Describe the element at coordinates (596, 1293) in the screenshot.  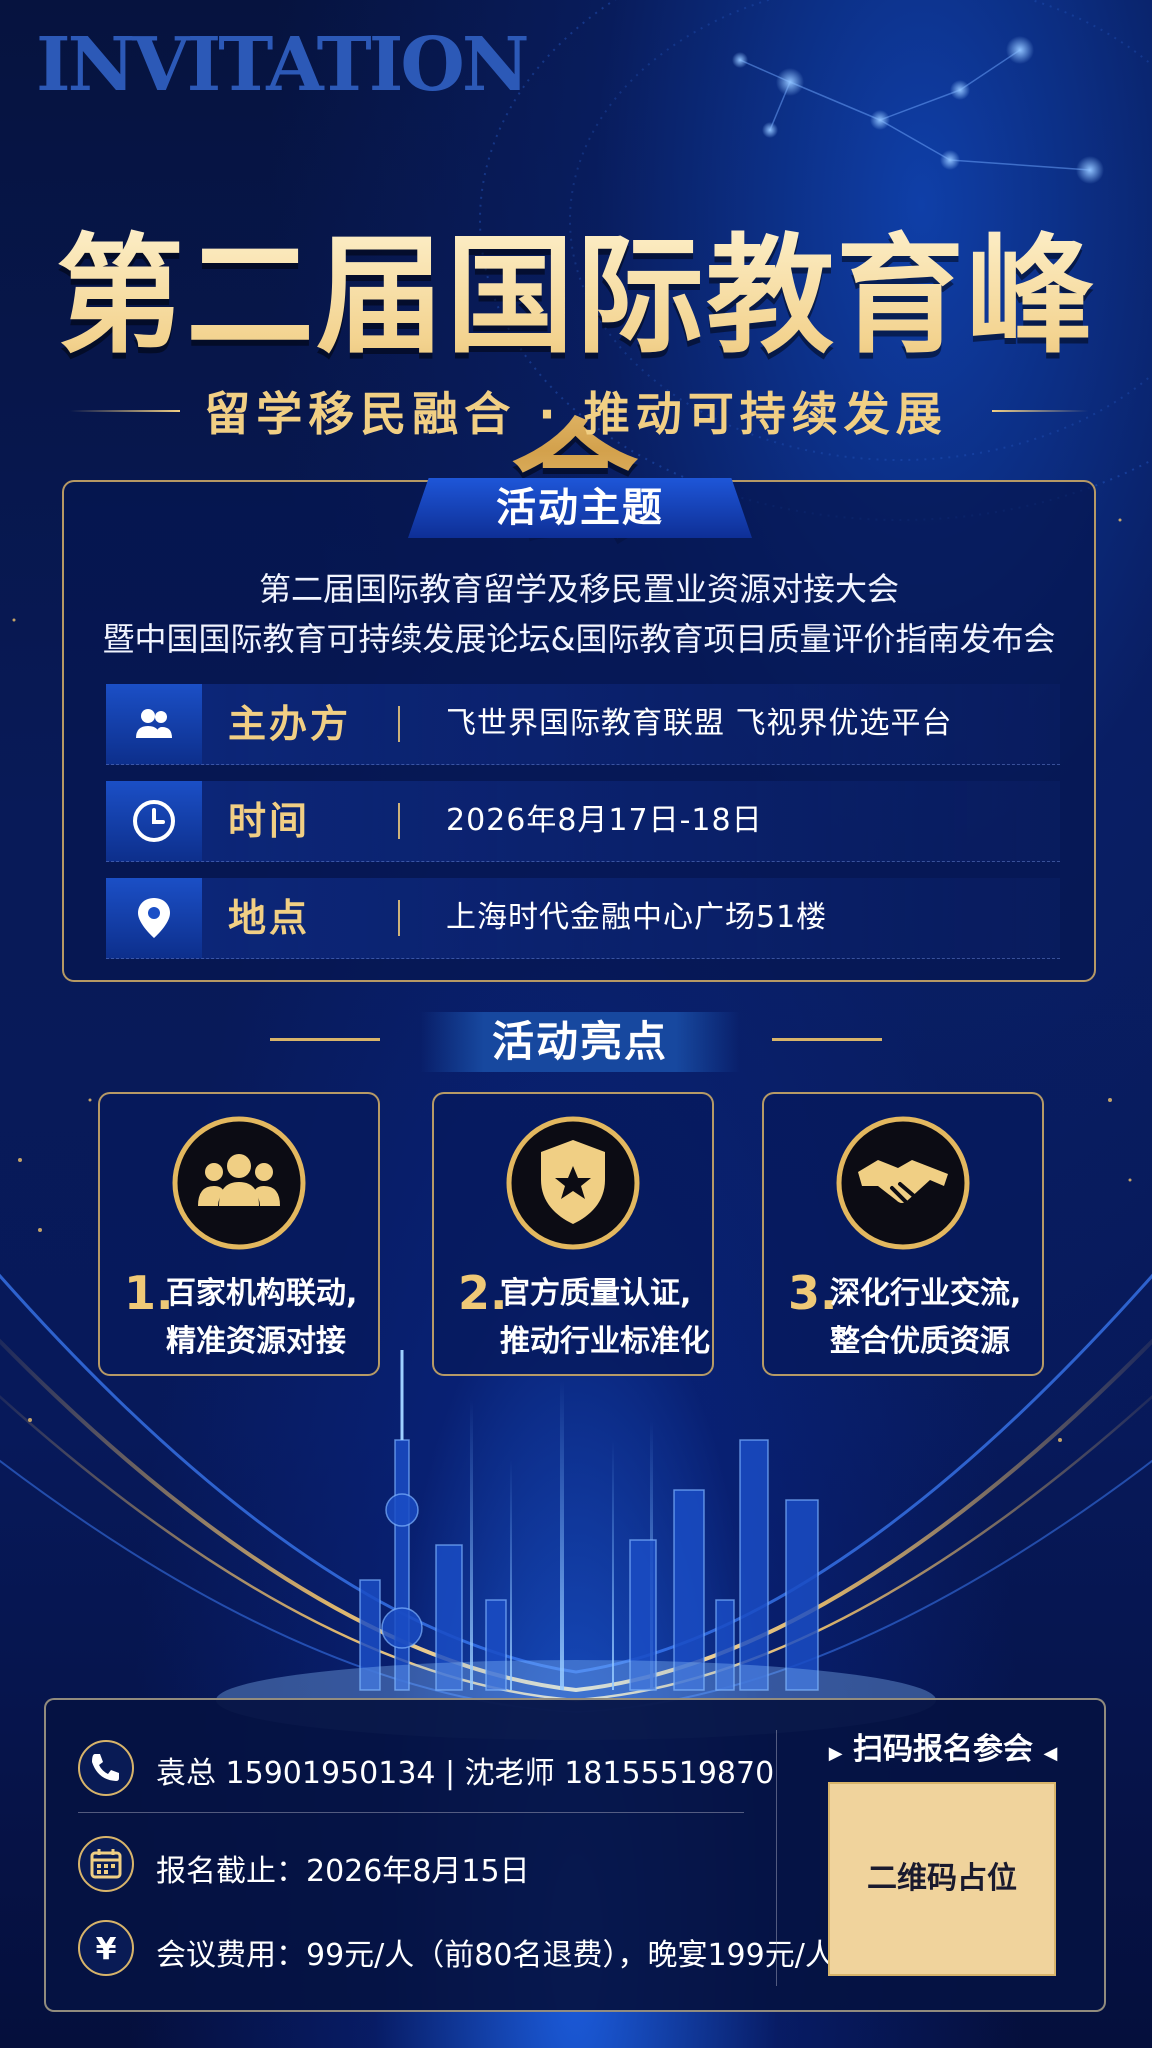
I see `highlight-text-line1: 官方质量认证,` at that location.